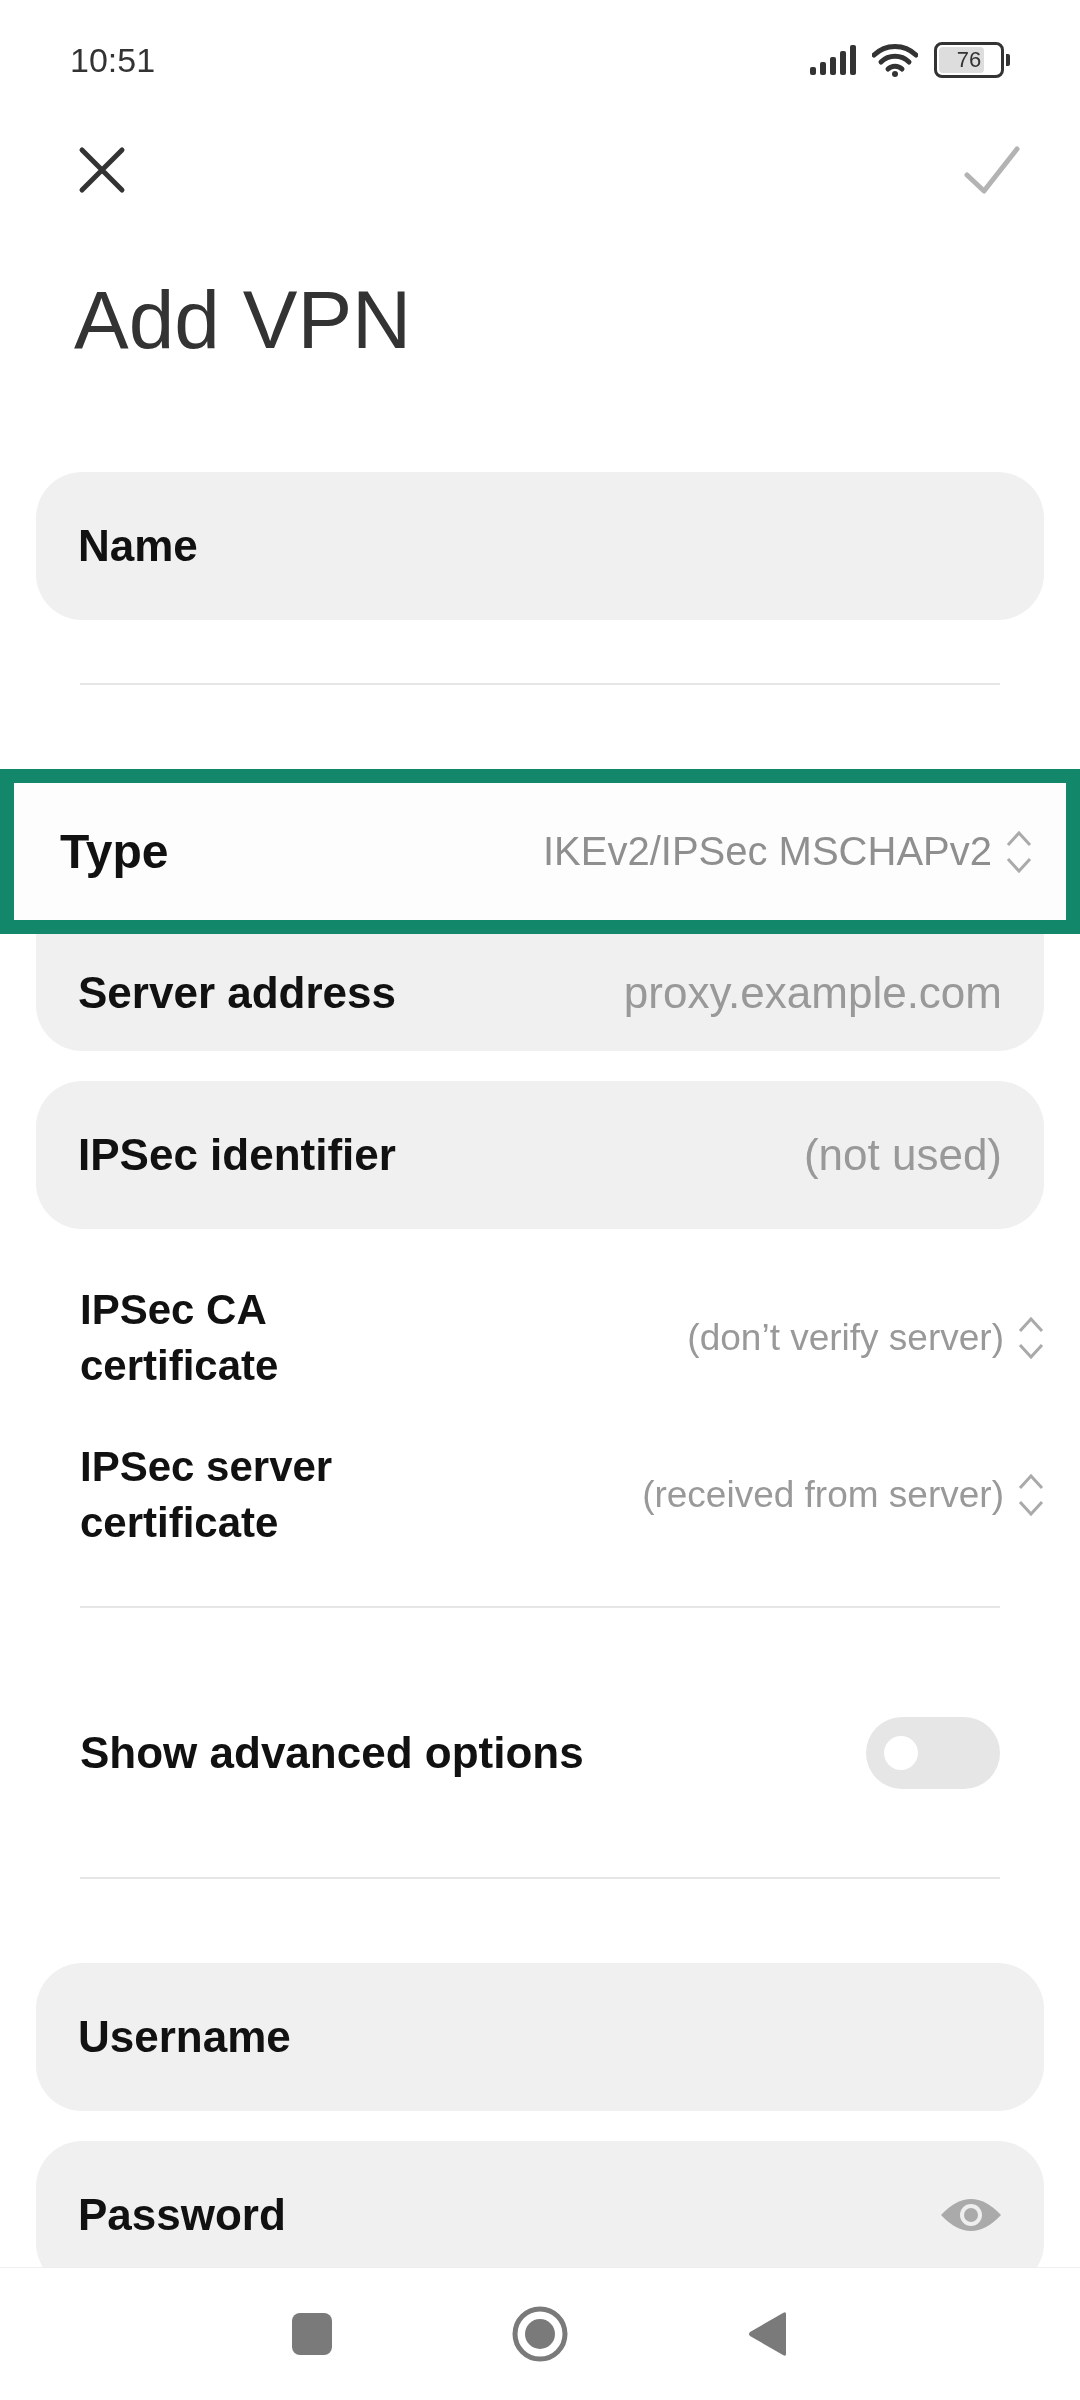 The height and width of the screenshot is (2400, 1080). Describe the element at coordinates (243, 320) in the screenshot. I see `page-title: Add VPN` at that location.